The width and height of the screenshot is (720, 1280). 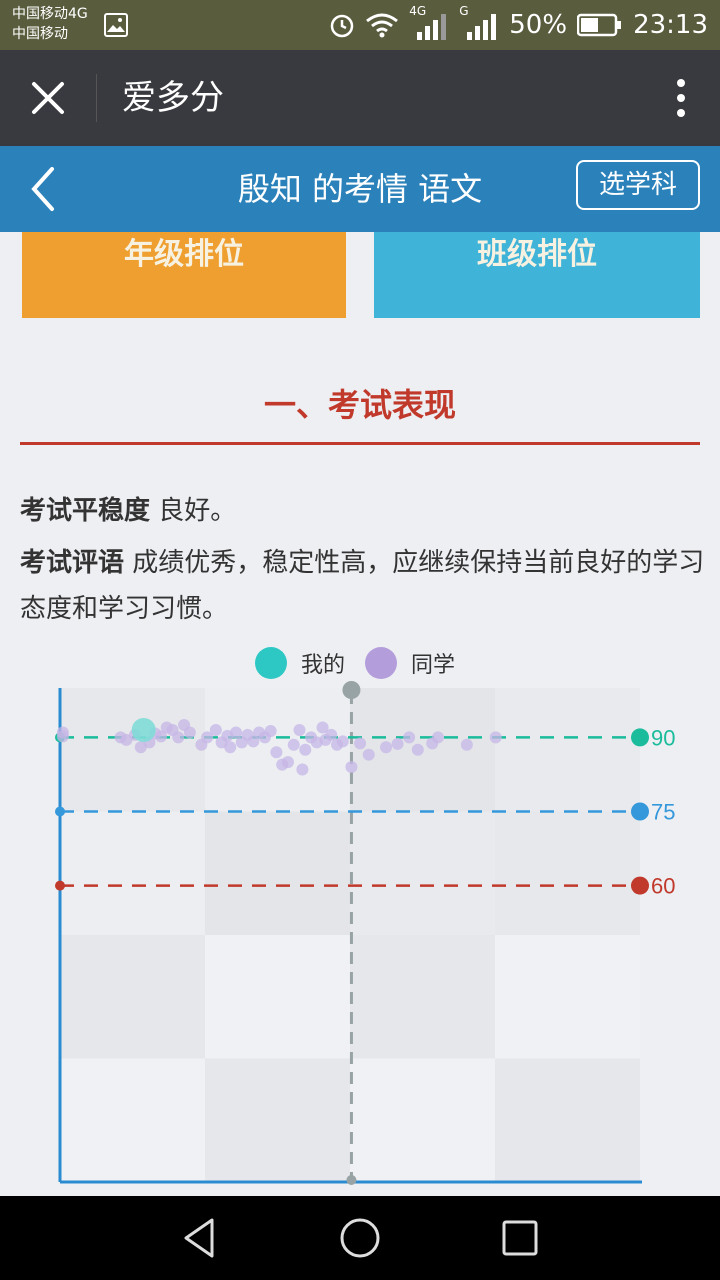 I want to click on carrier-info: 中国移动4G 中国移动, so click(x=50, y=24).